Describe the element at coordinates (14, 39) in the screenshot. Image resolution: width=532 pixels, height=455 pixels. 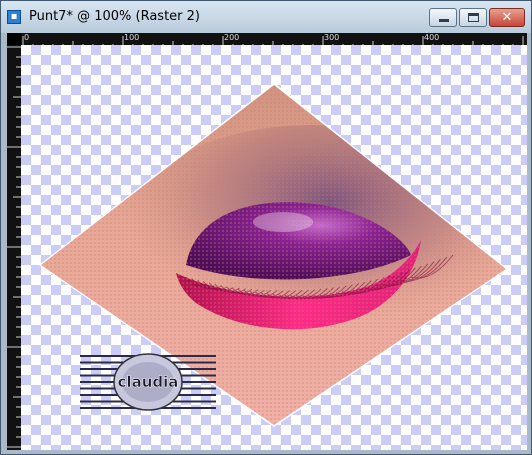
I see `ruler-corner` at that location.